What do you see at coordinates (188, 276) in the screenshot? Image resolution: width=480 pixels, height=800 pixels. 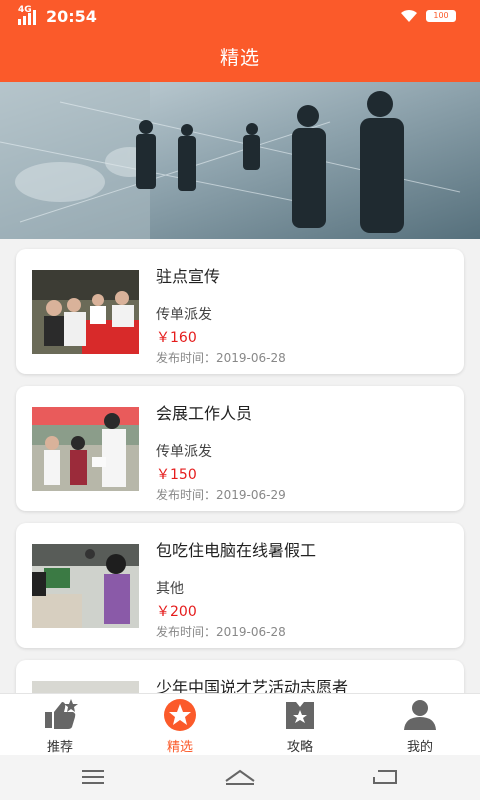 I see `job-title: 驻点宣传` at bounding box center [188, 276].